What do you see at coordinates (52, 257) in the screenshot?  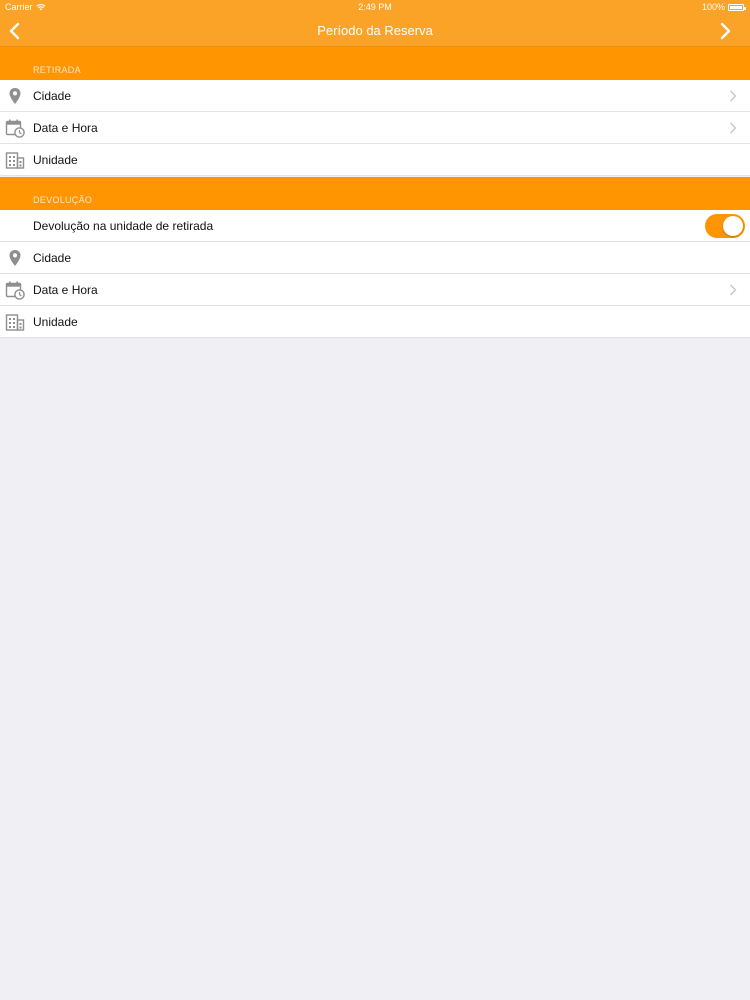 I see `devolucao-cidade-label: Cidade` at bounding box center [52, 257].